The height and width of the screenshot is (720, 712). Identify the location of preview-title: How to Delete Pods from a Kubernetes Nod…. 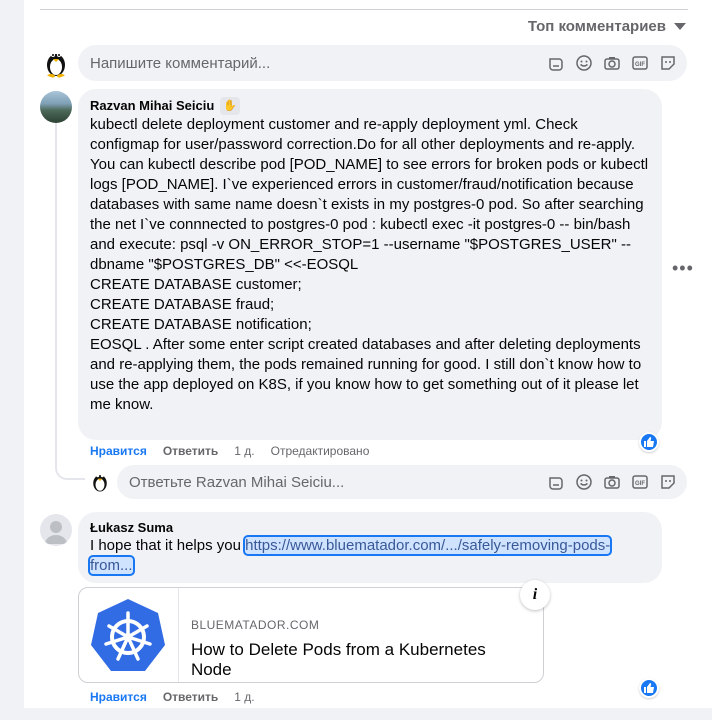
(361, 660).